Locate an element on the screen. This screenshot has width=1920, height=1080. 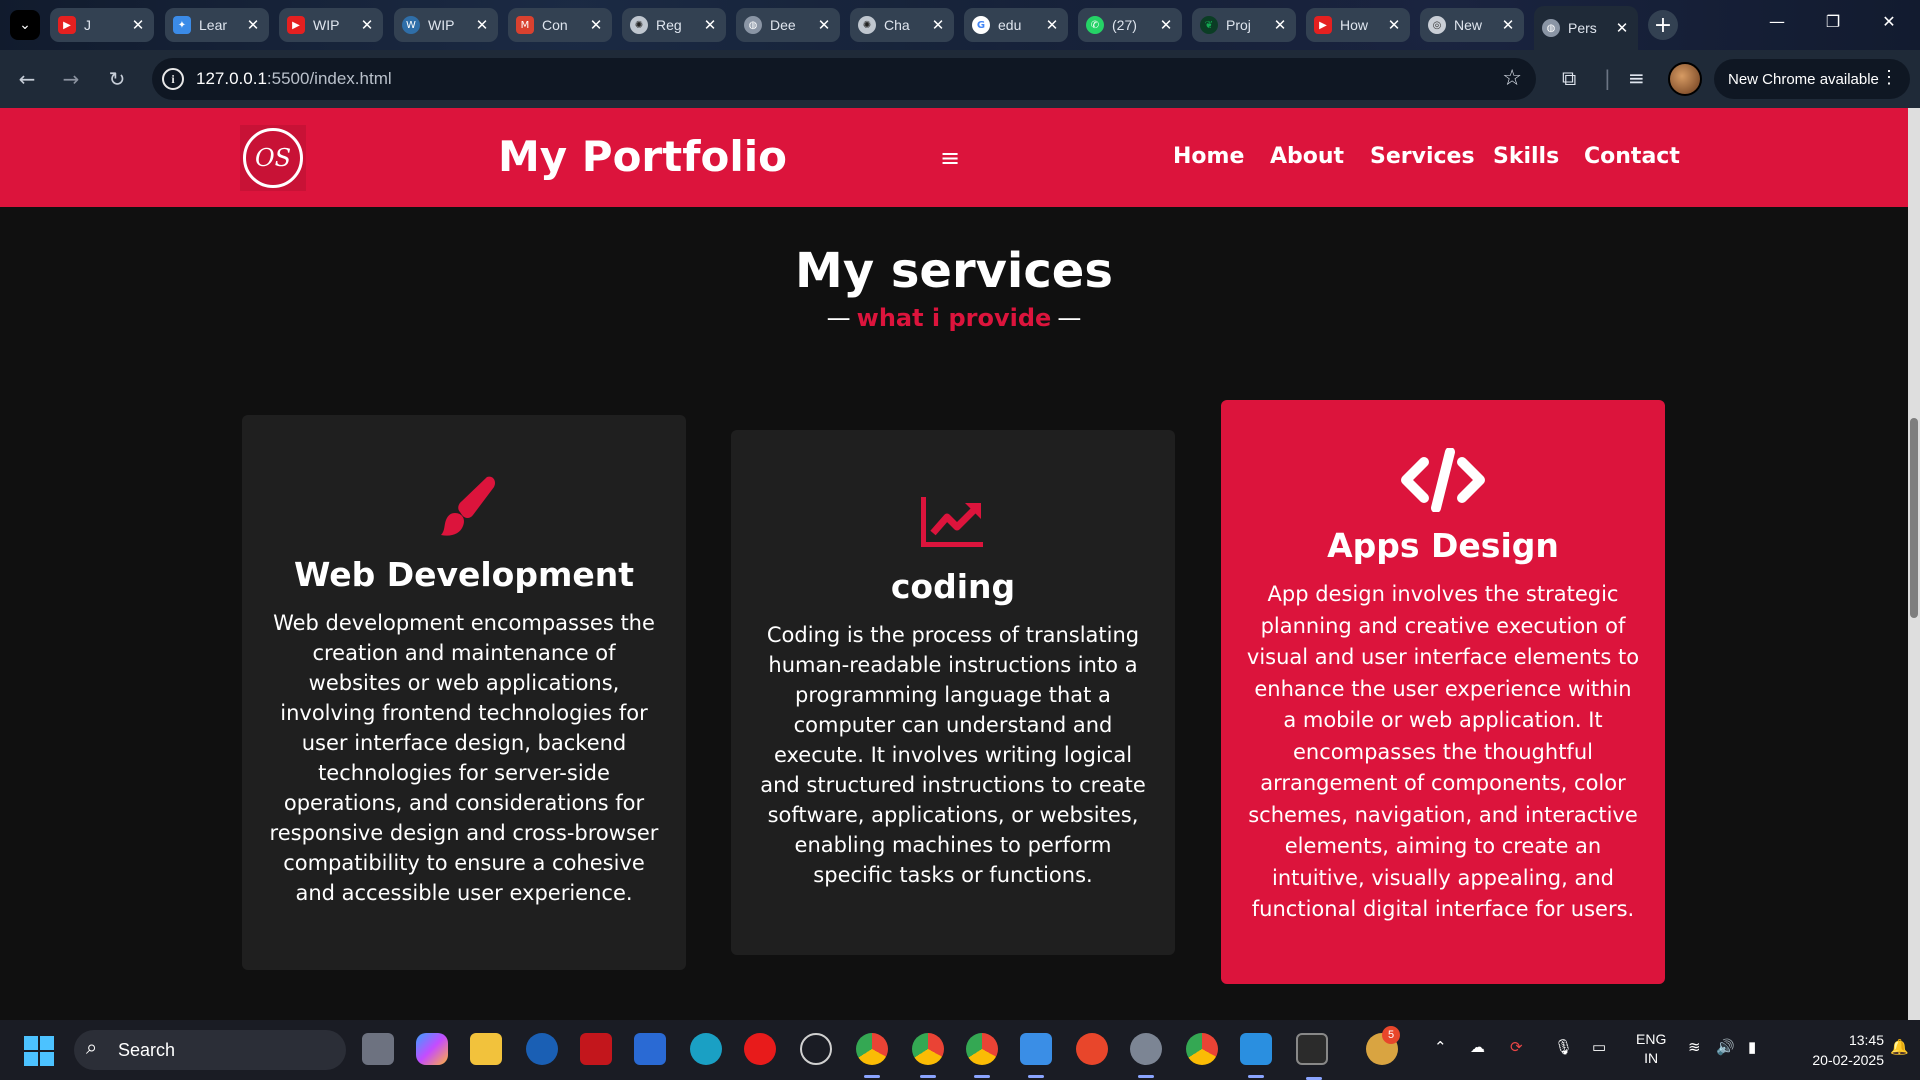
sync-icon: ⟳ is located at coordinates (1516, 1047).